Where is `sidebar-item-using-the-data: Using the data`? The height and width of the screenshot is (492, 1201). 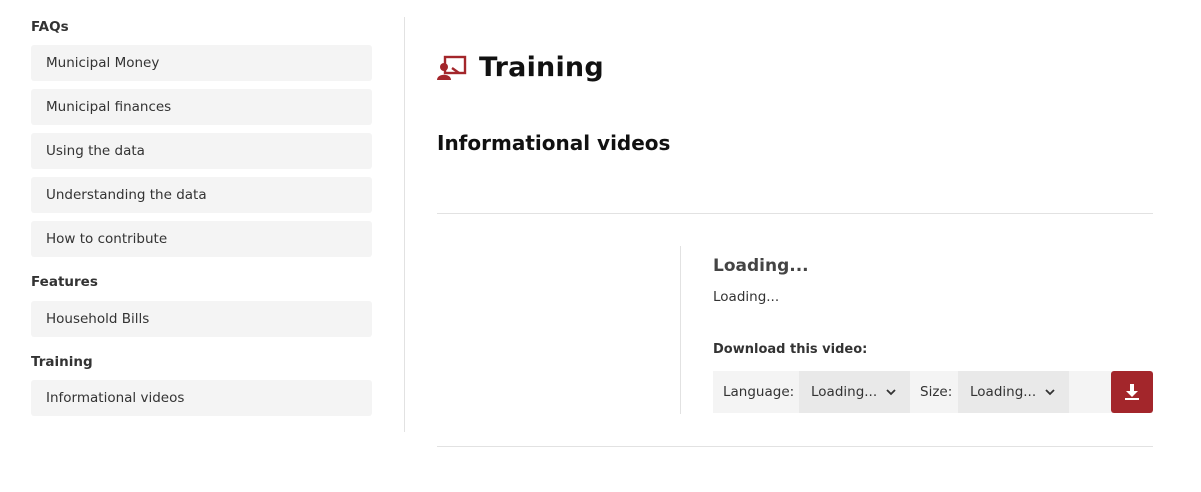
sidebar-item-using-the-data: Using the data is located at coordinates (201, 151).